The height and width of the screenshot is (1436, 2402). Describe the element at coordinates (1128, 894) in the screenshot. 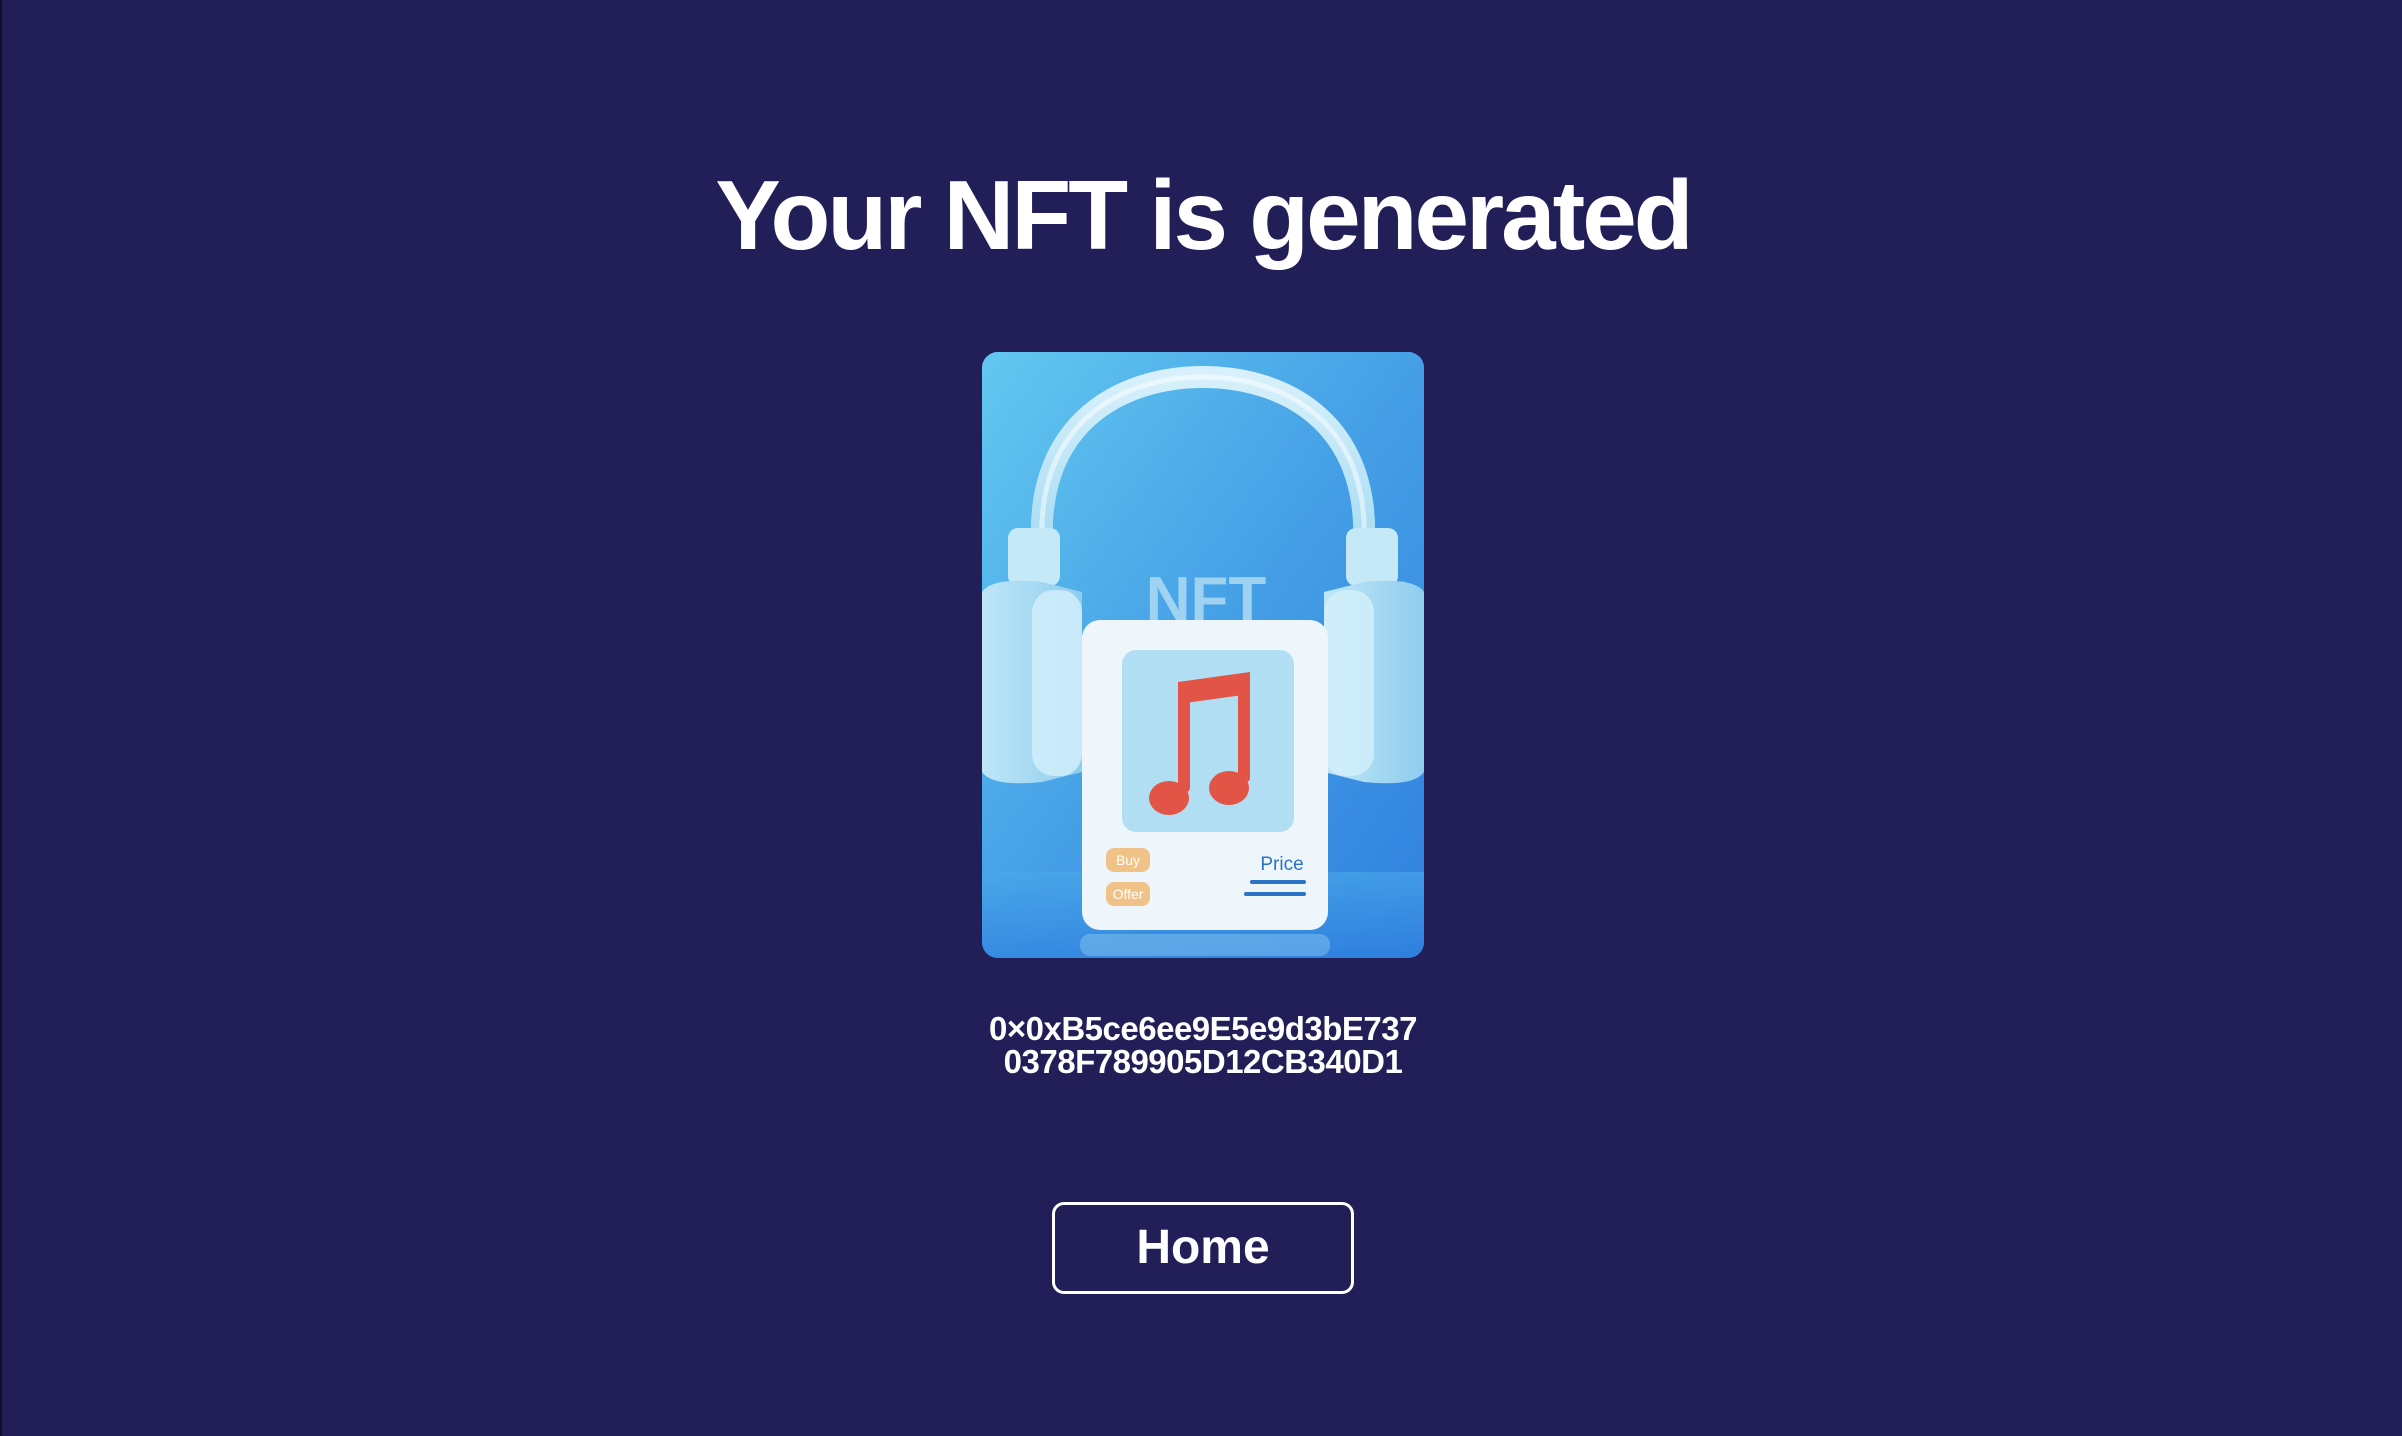

I see `offer-label: Offer` at that location.